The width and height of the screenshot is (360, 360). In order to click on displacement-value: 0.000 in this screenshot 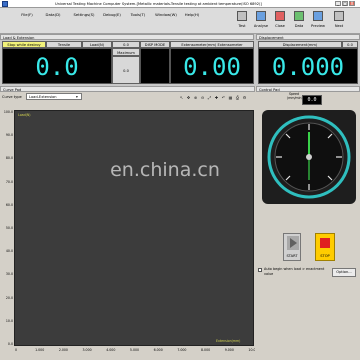, I will do `click(308, 67)`.